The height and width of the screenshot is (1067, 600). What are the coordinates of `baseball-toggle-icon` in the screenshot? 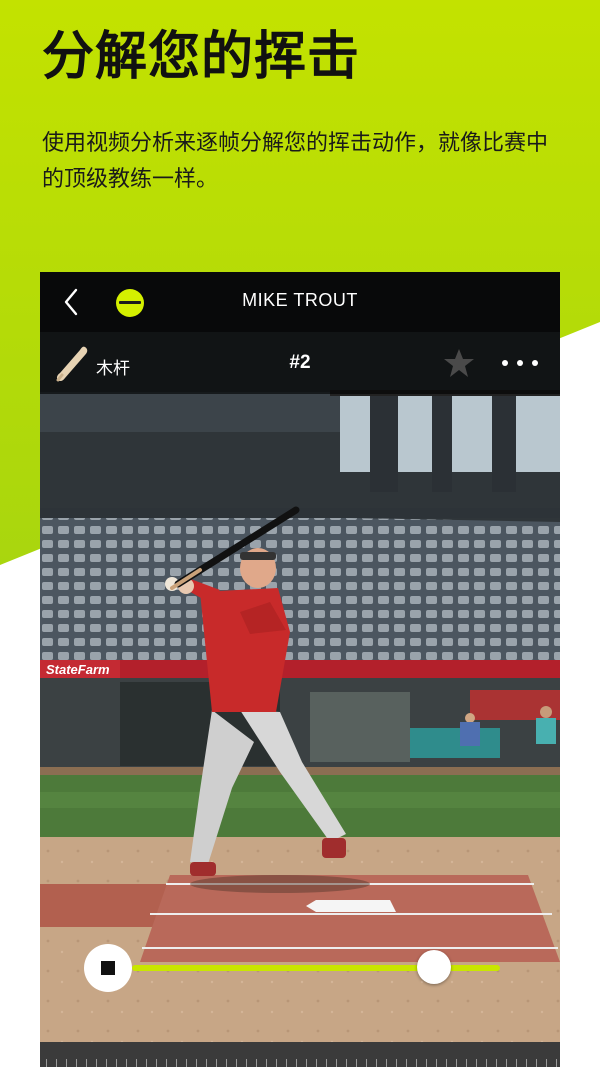 It's located at (130, 303).